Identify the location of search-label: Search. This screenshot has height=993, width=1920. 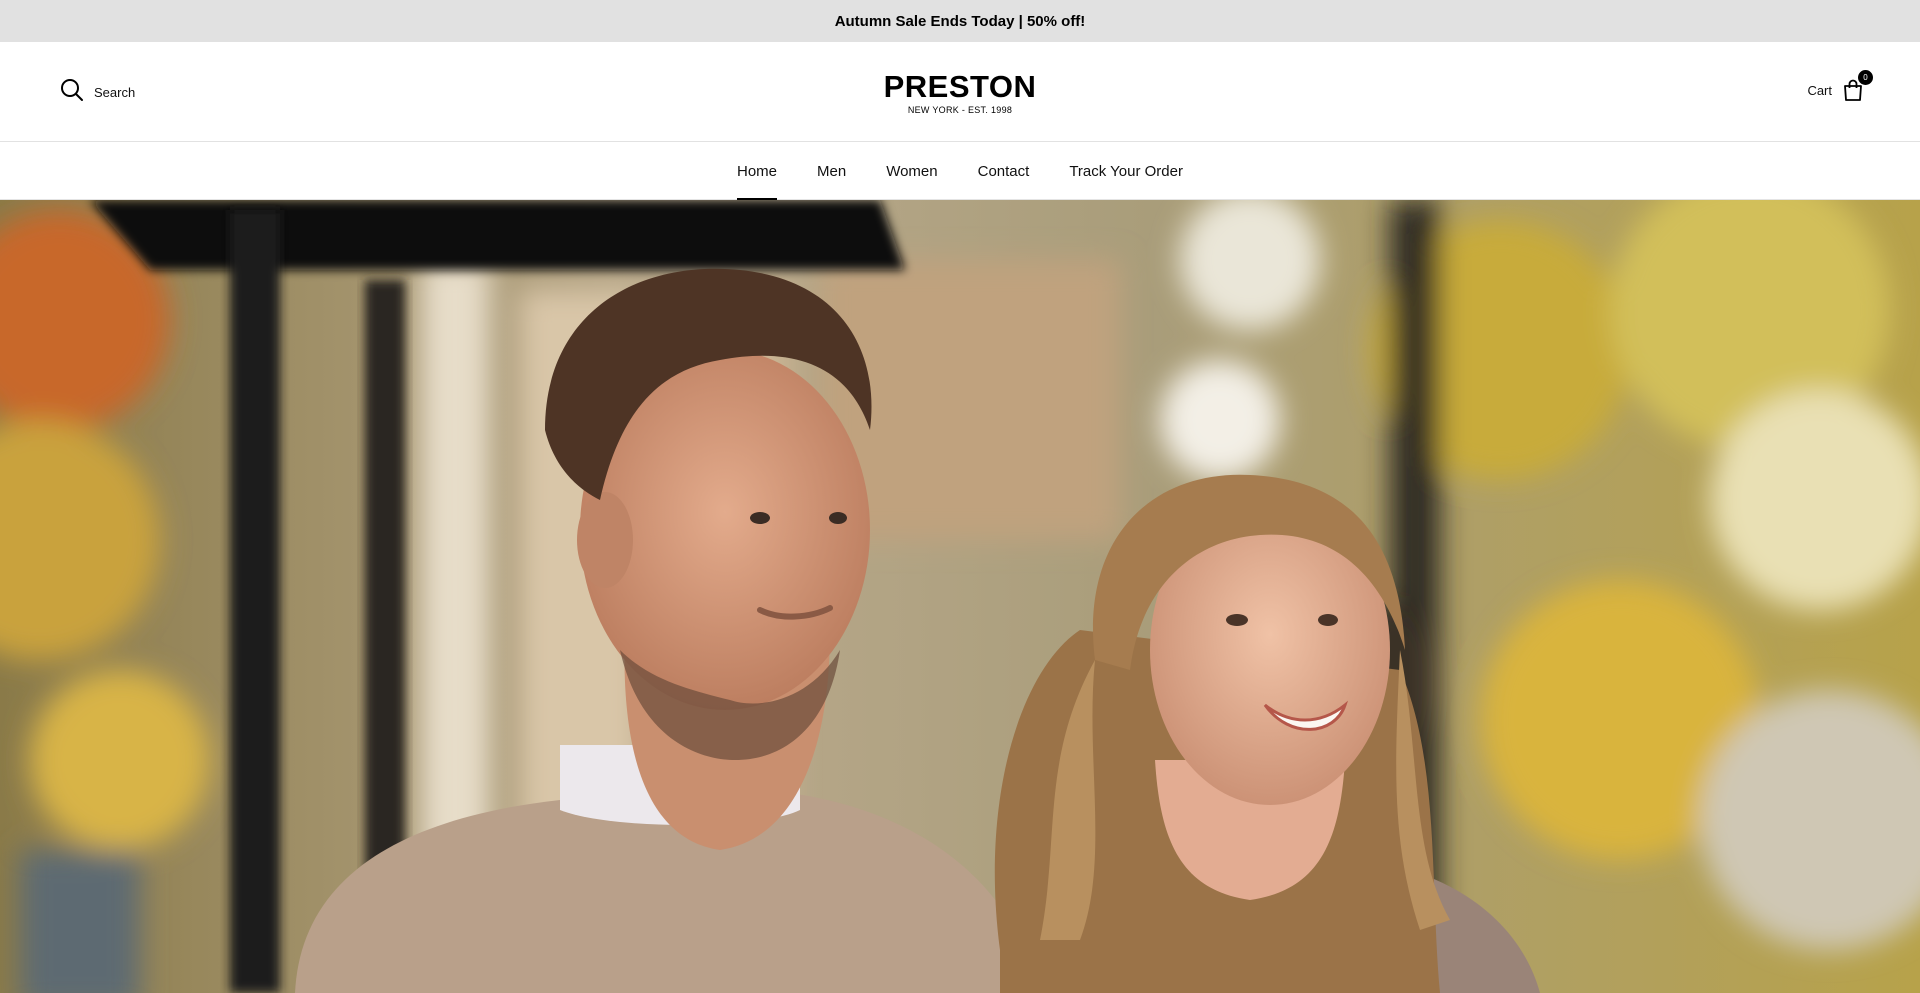
(115, 92).